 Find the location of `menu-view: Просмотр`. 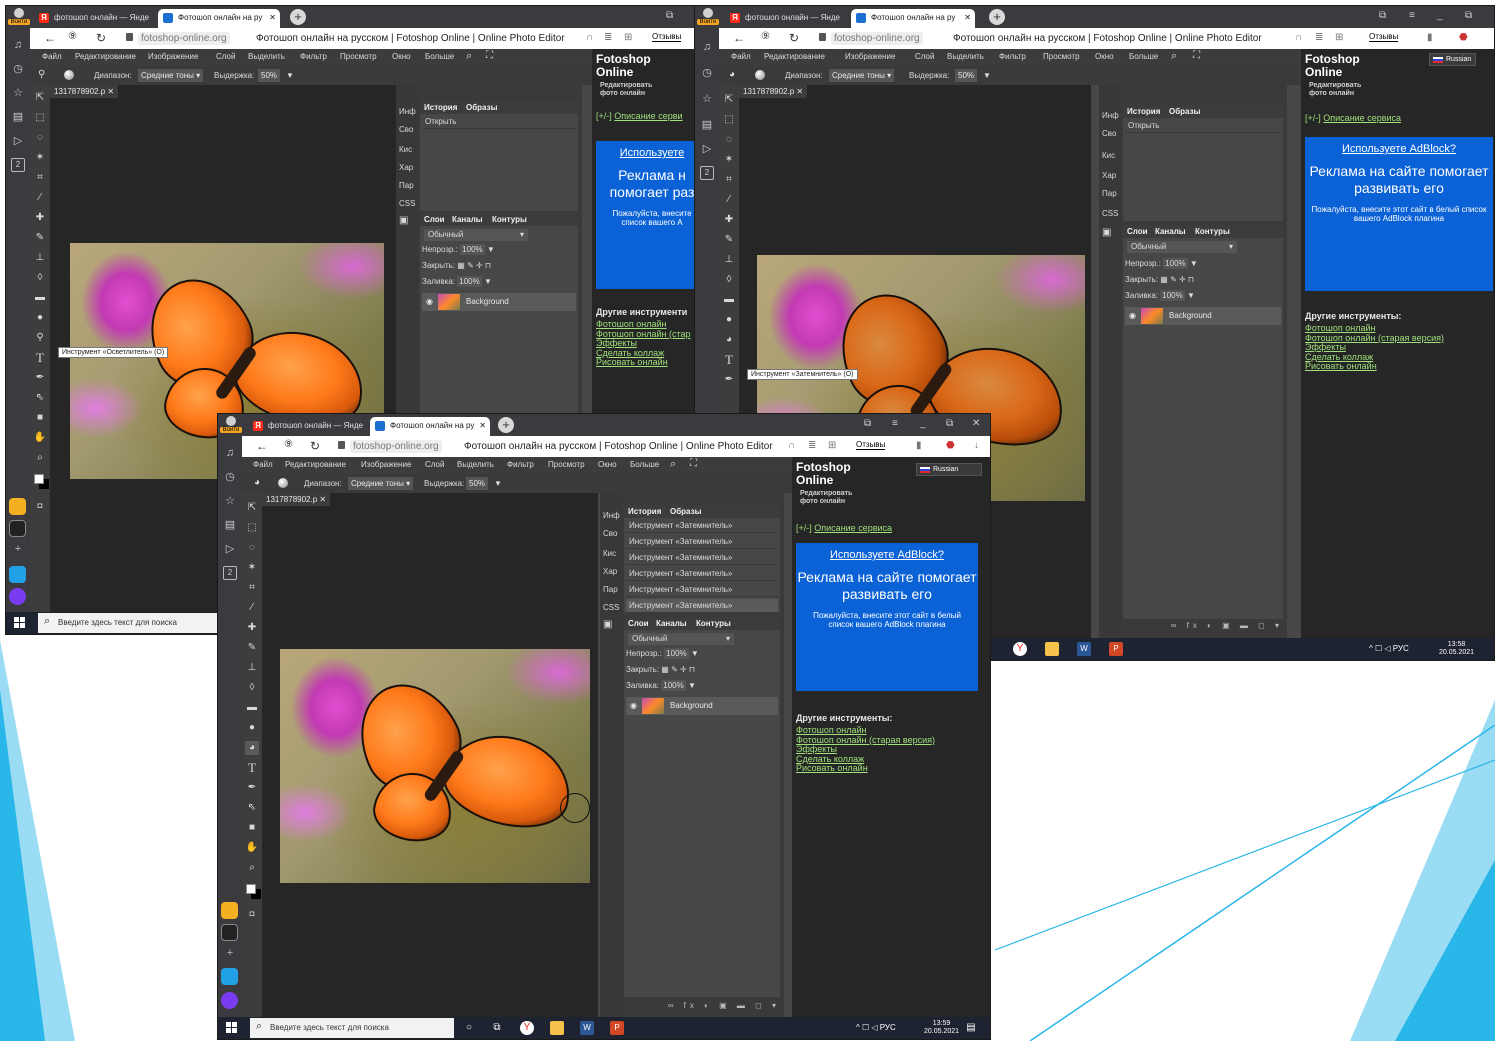

menu-view: Просмотр is located at coordinates (1061, 56).